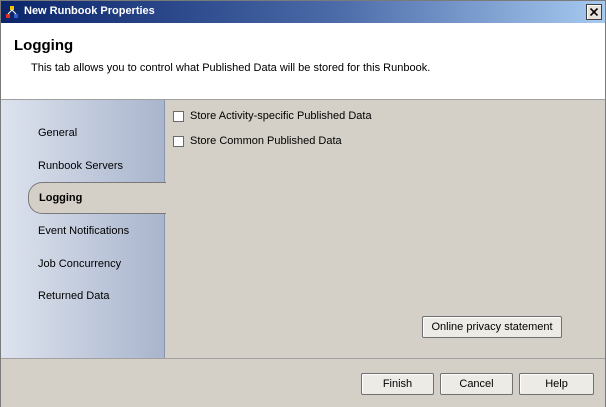  I want to click on nav-item-logging: Logging, so click(97, 198).